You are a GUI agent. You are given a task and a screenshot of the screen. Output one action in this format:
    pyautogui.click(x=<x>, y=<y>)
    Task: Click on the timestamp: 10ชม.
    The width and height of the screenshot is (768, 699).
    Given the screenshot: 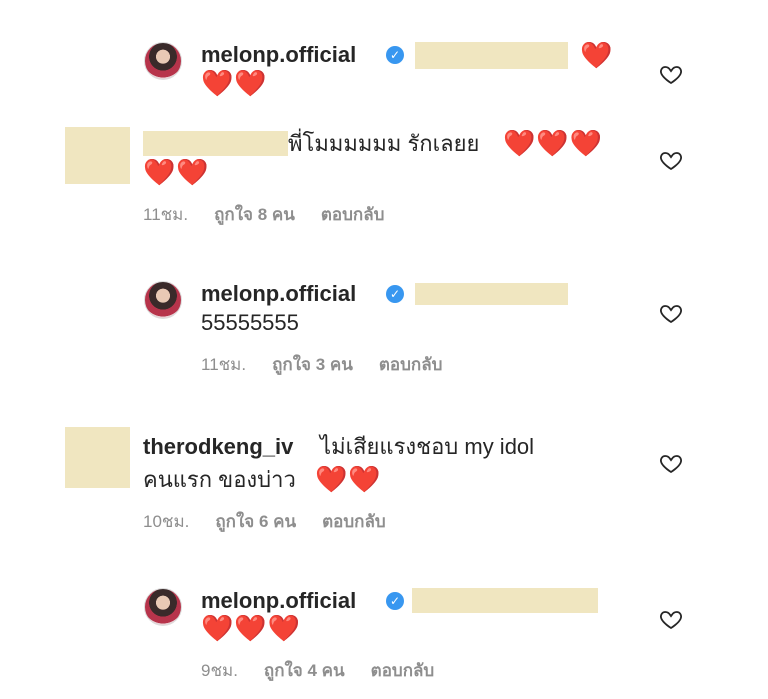 What is the action you would take?
    pyautogui.click(x=166, y=521)
    